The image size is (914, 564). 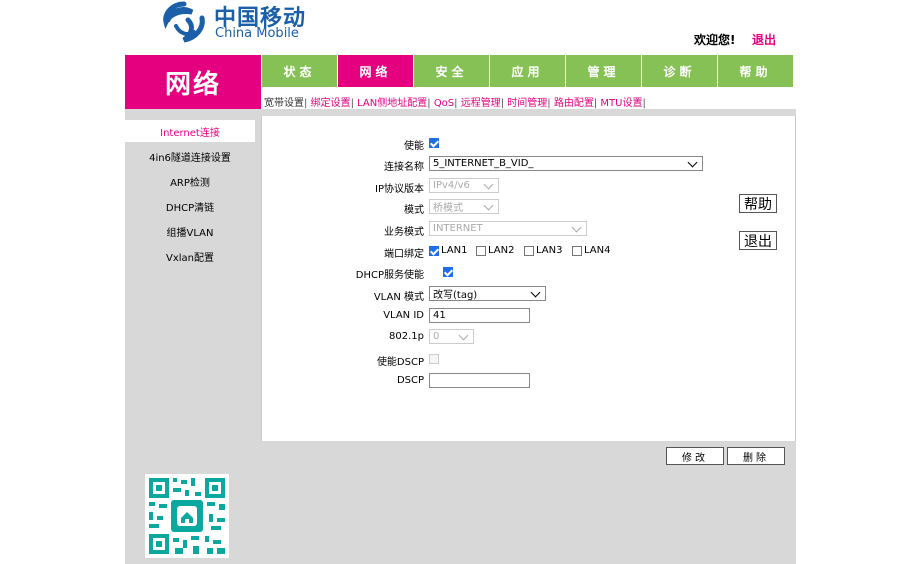 I want to click on tab-network: 网络, so click(x=376, y=71).